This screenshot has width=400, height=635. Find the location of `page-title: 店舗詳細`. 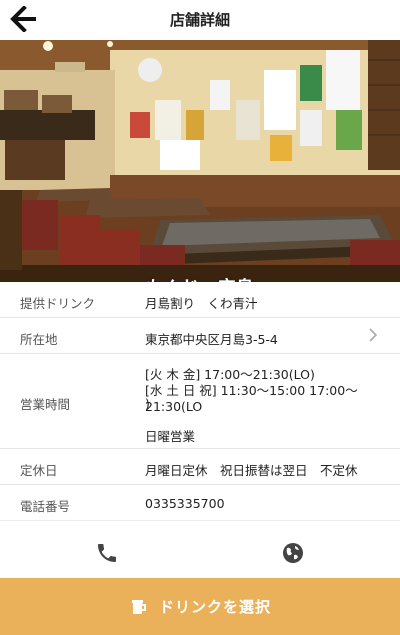

page-title: 店舗詳細 is located at coordinates (199, 20).